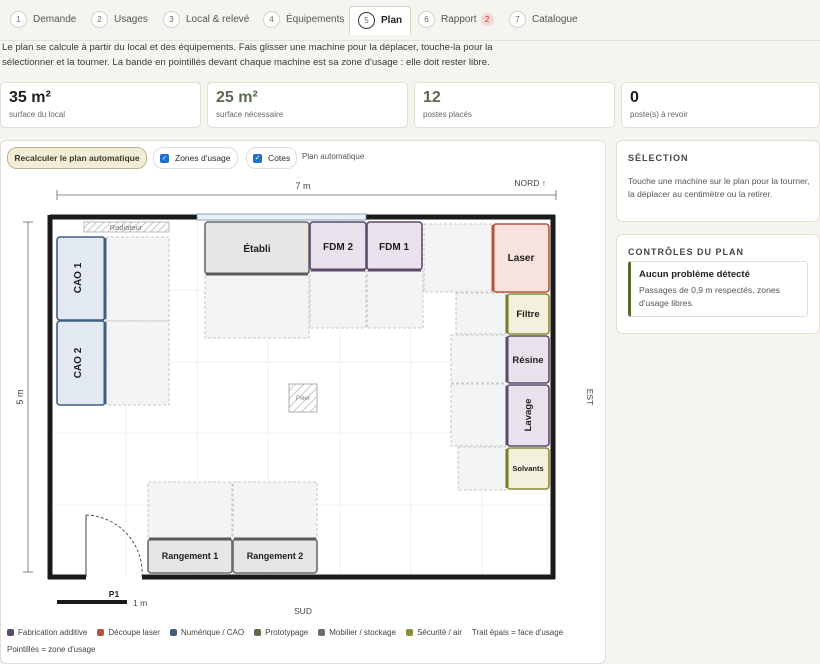 The height and width of the screenshot is (664, 820). I want to click on machine-label: FDM 1, so click(394, 247).